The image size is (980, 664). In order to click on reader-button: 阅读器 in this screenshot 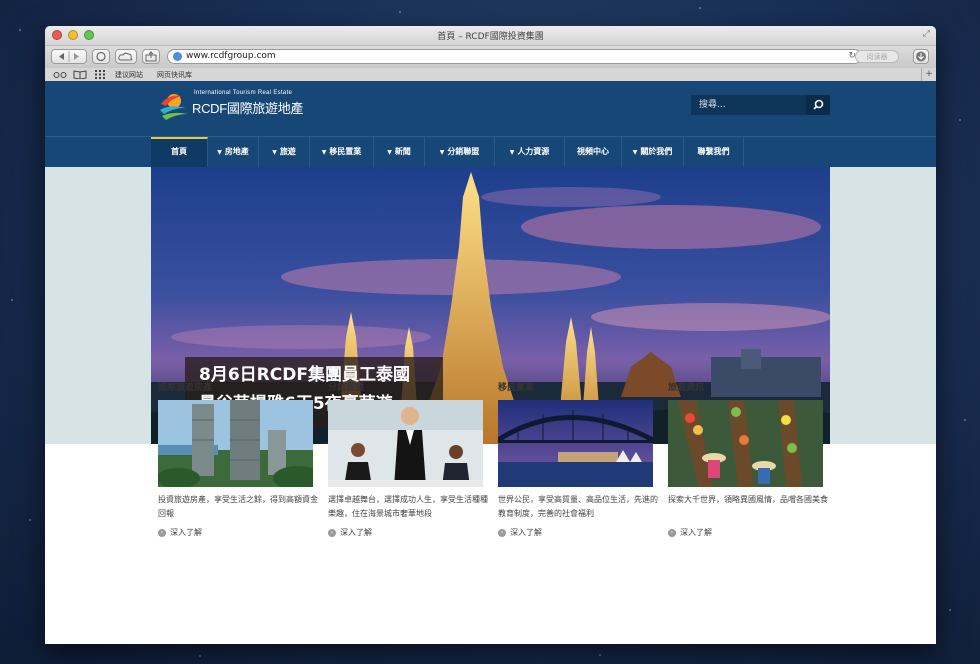, I will do `click(877, 56)`.